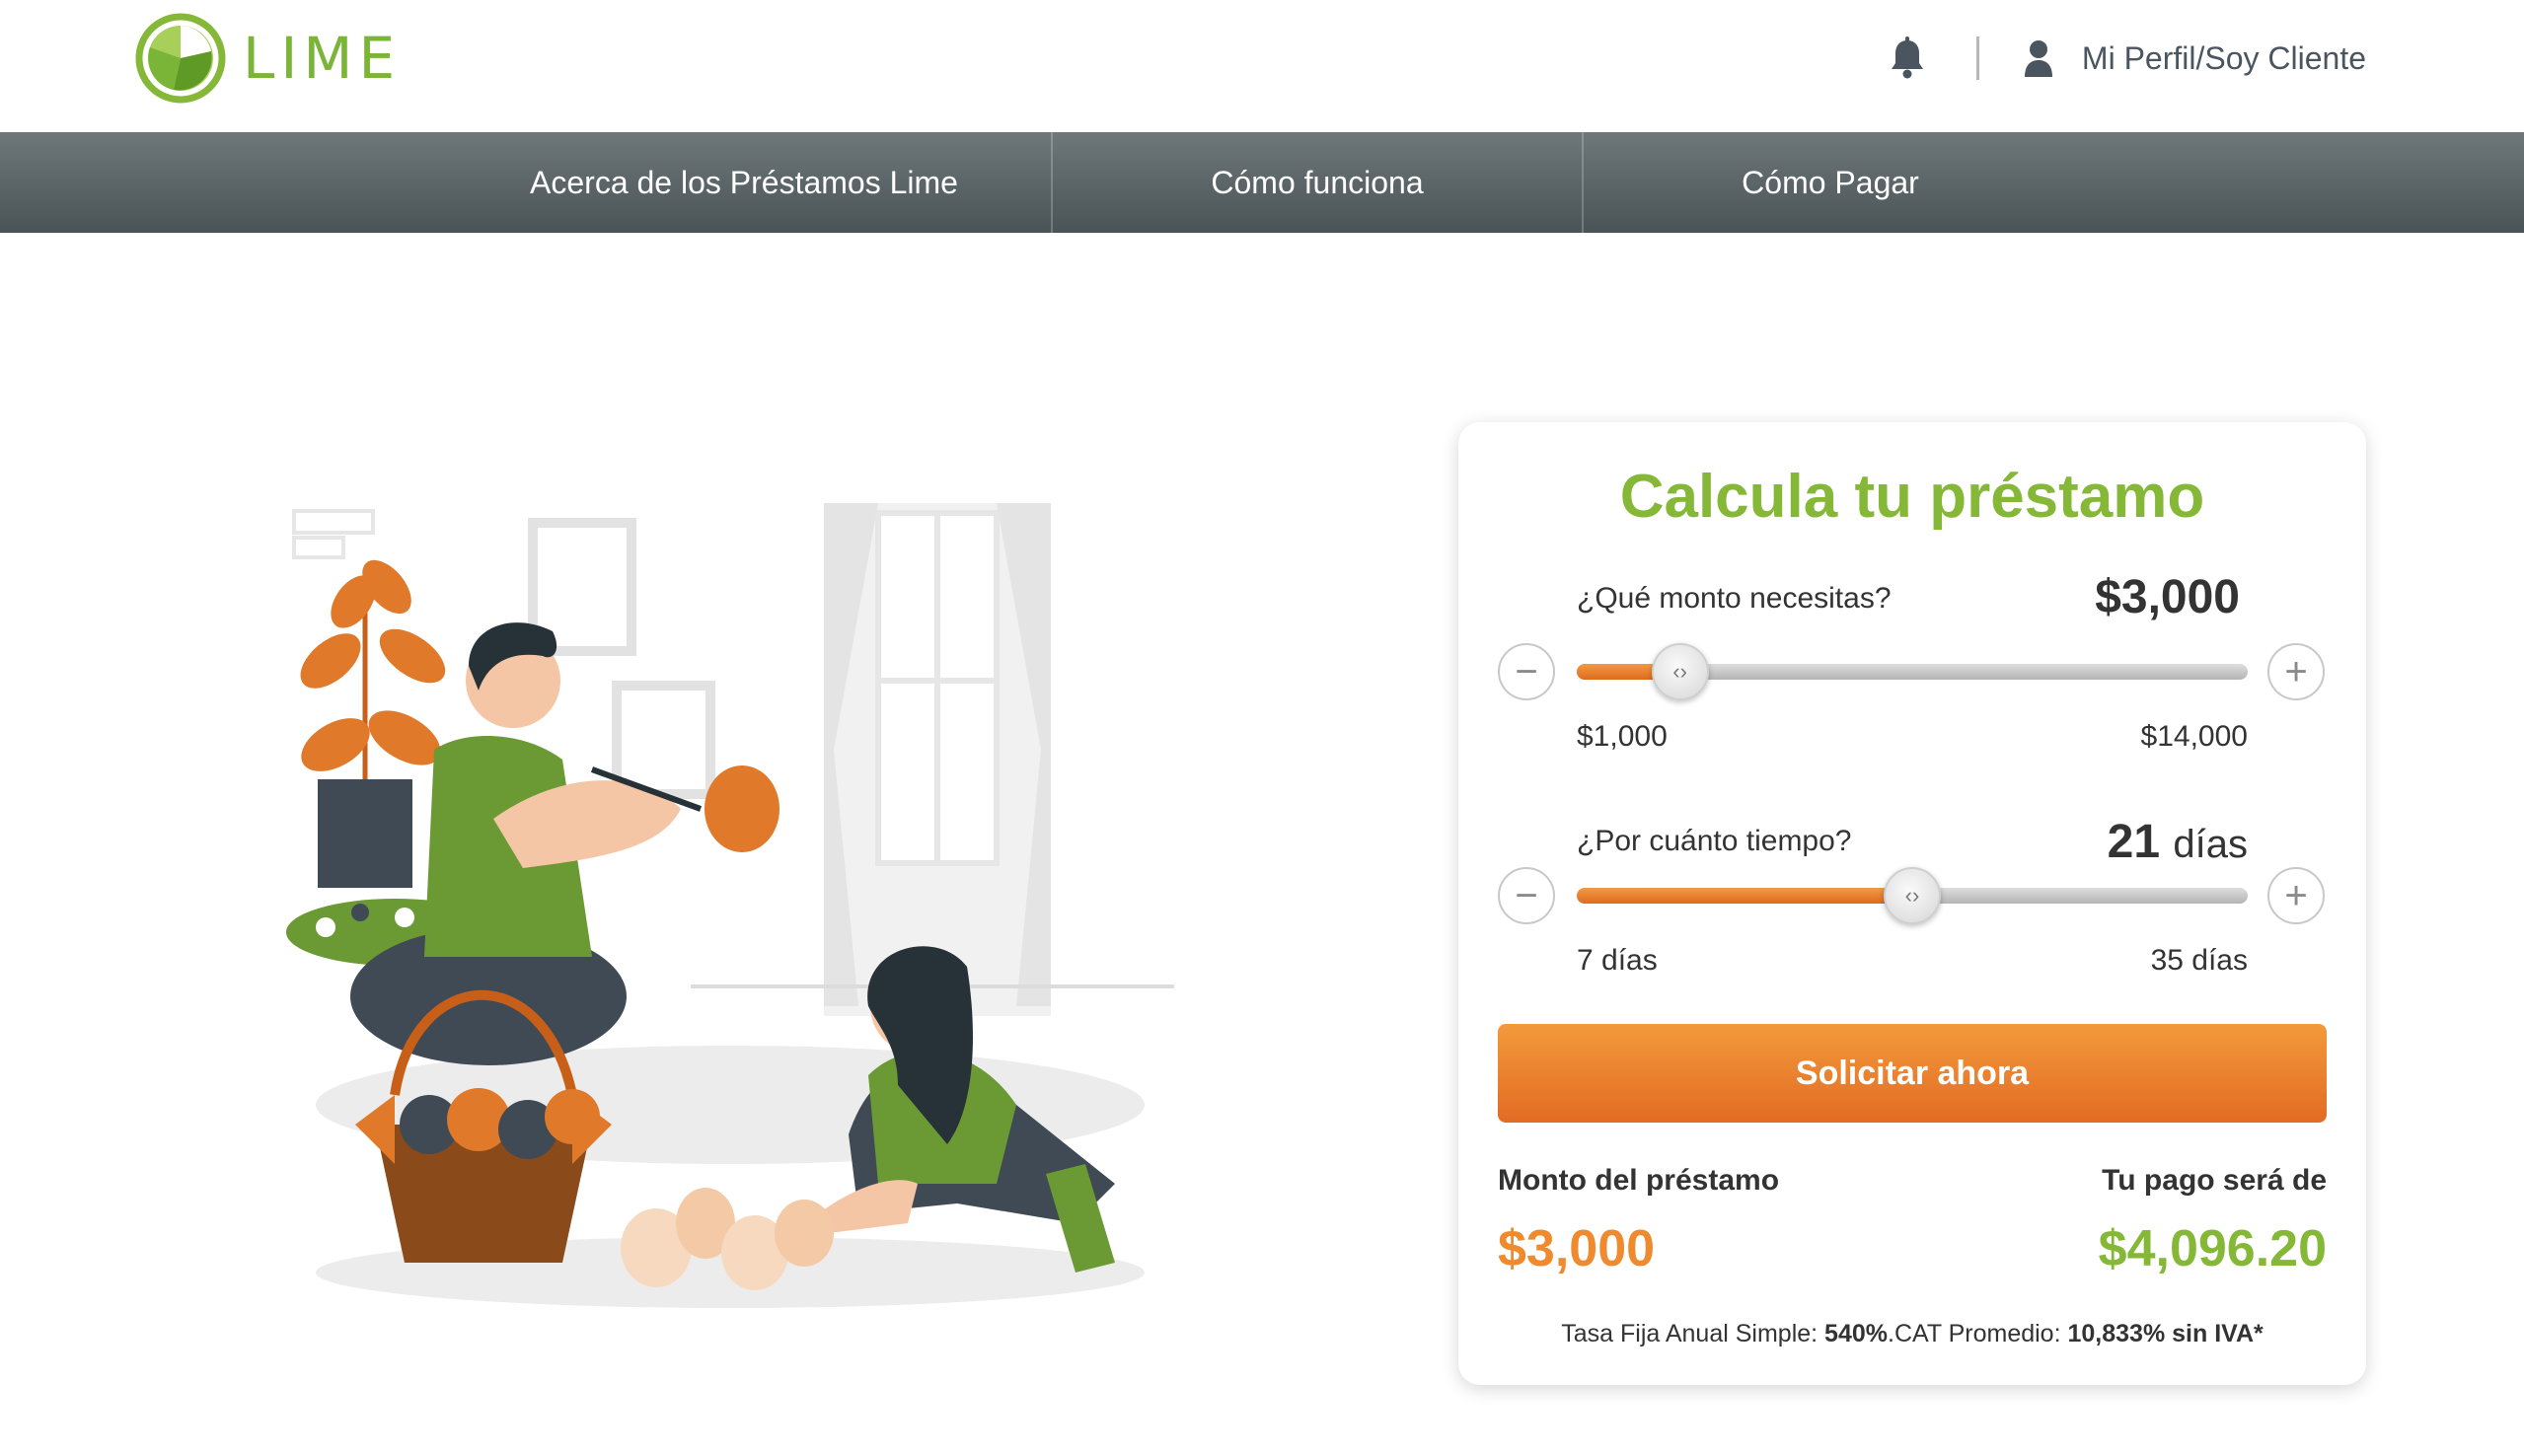  I want to click on amount-min-label: $1,000, so click(1623, 736).